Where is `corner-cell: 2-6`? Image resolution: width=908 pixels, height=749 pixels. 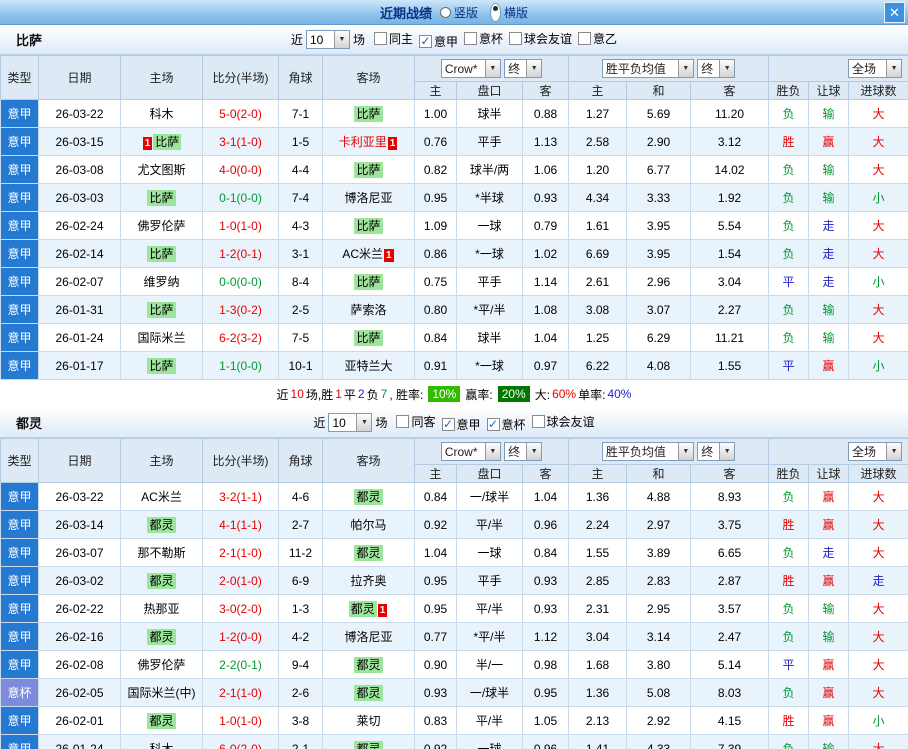
corner-cell: 2-6 is located at coordinates (300, 692).